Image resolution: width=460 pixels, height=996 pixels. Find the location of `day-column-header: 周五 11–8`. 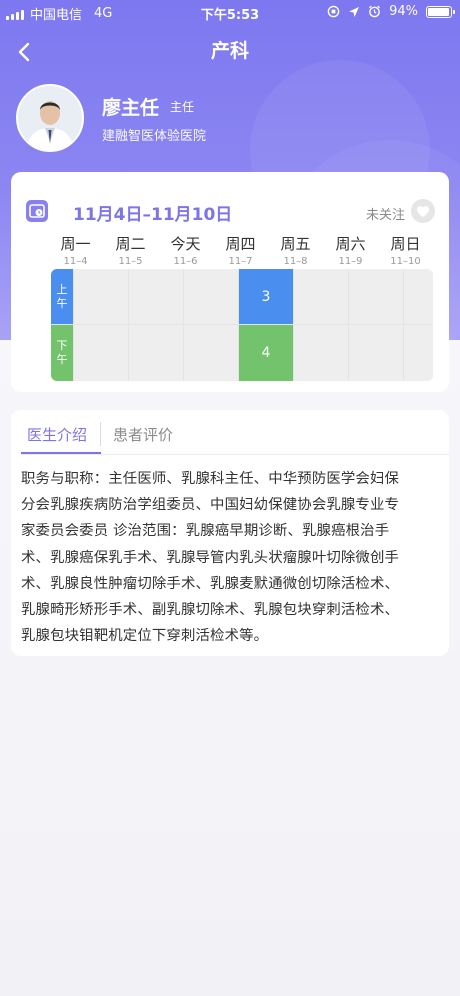

day-column-header: 周五 11–8 is located at coordinates (295, 250).